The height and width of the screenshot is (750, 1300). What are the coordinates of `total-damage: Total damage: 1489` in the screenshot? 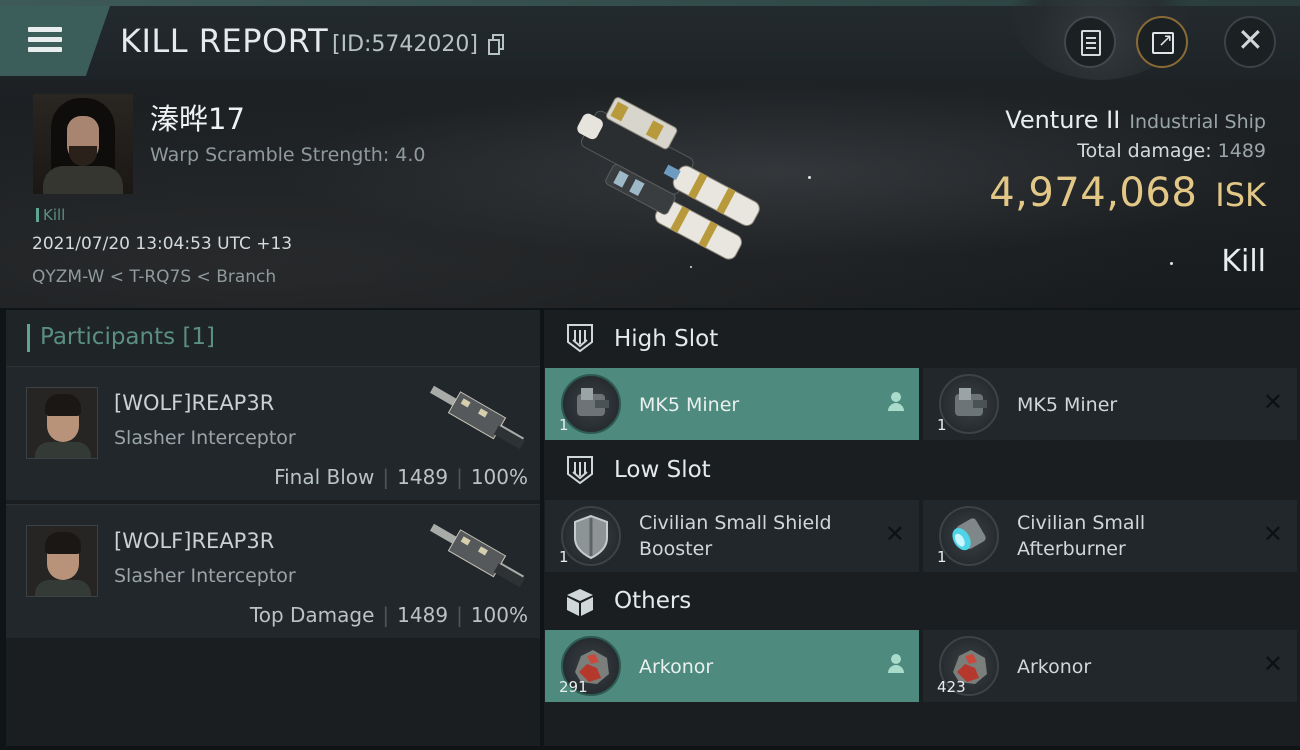 It's located at (1171, 151).